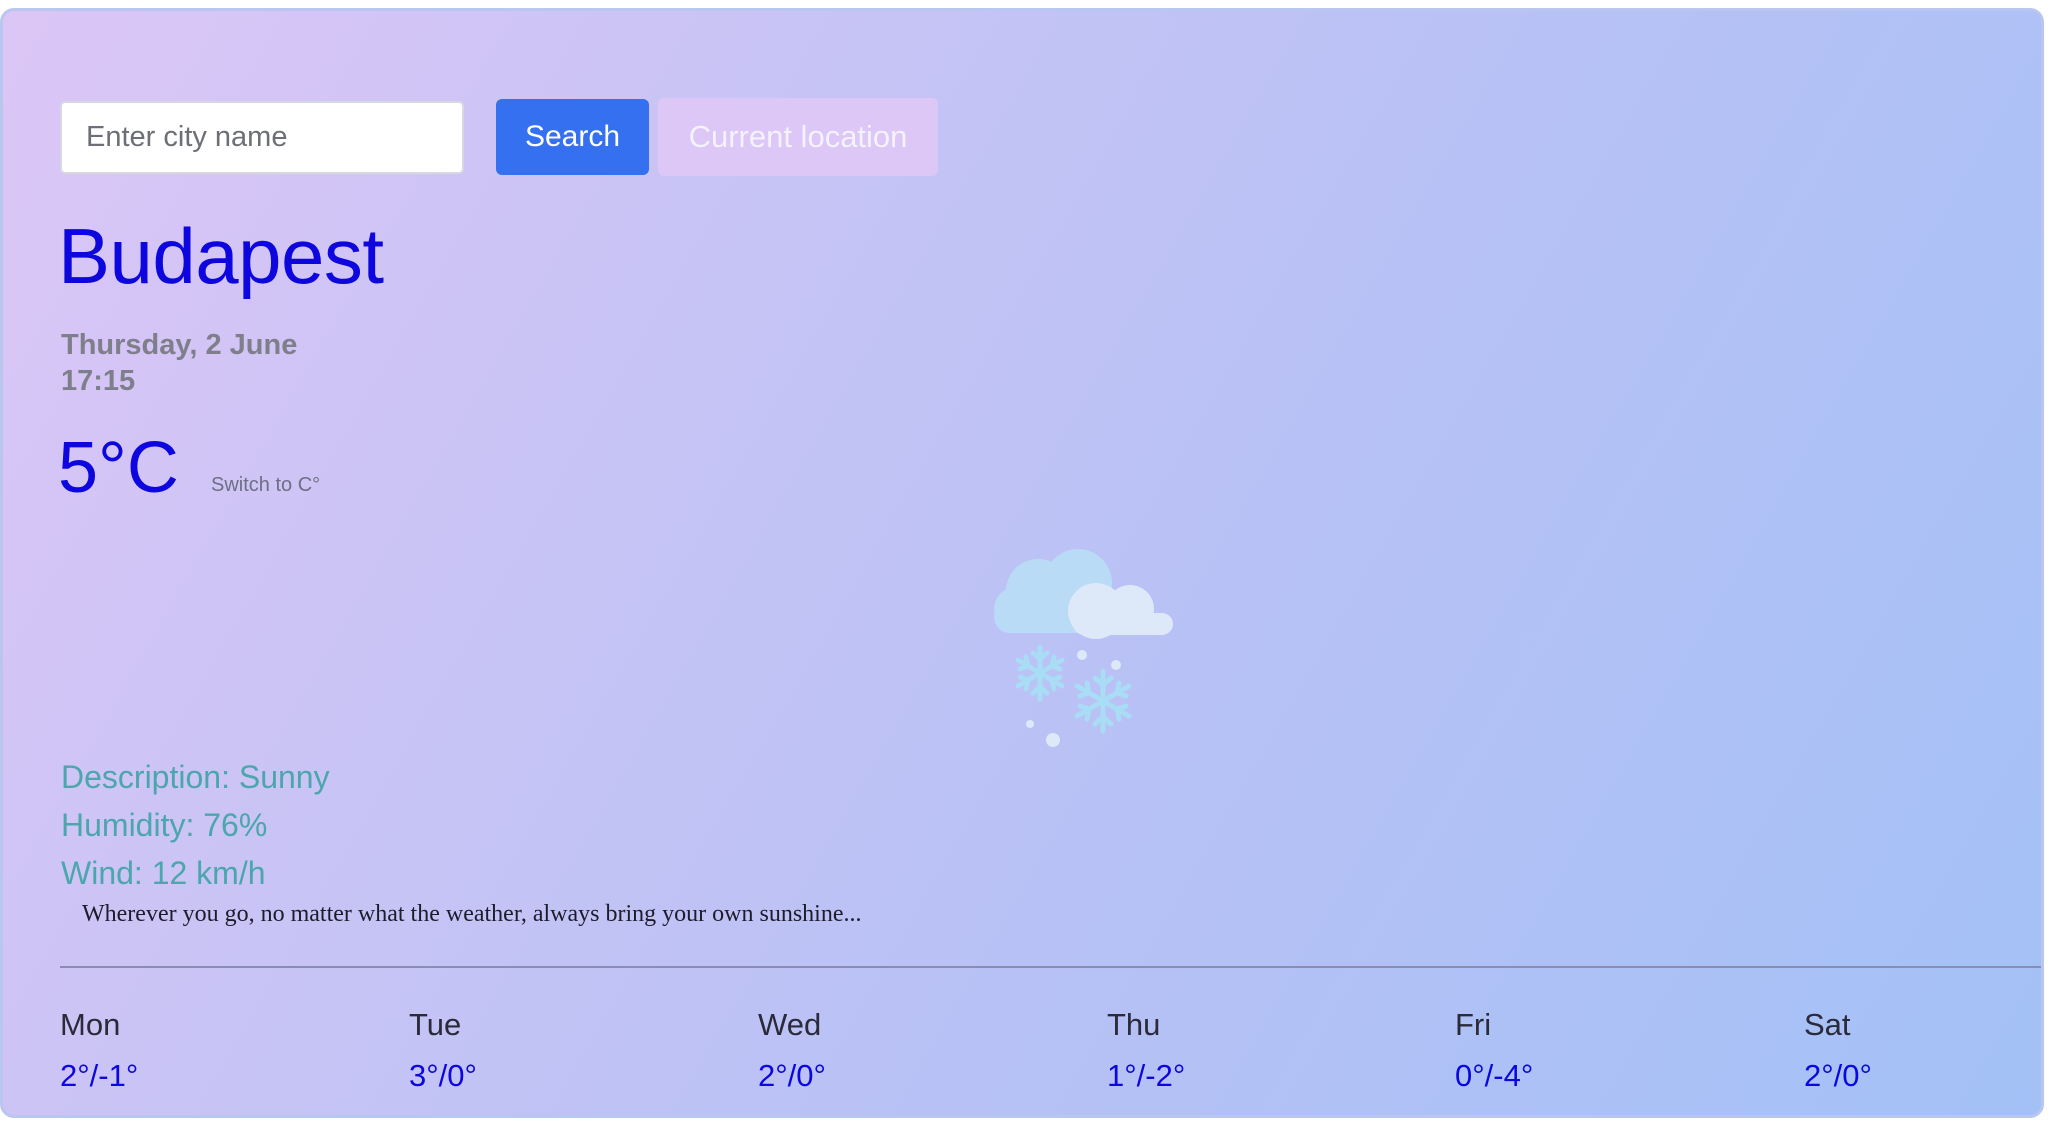 This screenshot has height=1127, width=2054. Describe the element at coordinates (1050, 967) in the screenshot. I see `forecast-divider` at that location.